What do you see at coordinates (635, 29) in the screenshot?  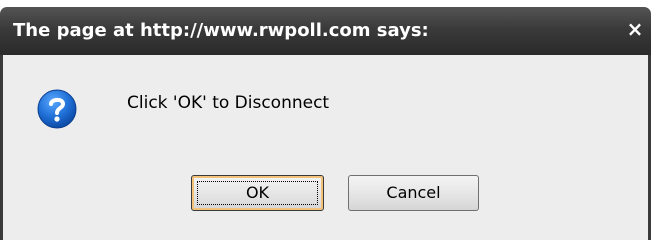 I see `close-icon: ×` at bounding box center [635, 29].